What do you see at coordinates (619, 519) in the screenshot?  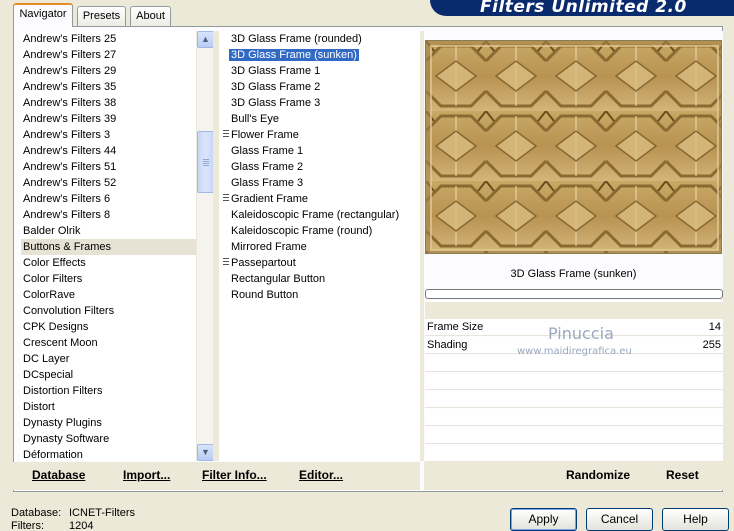 I see `cancel-button: Cancel` at bounding box center [619, 519].